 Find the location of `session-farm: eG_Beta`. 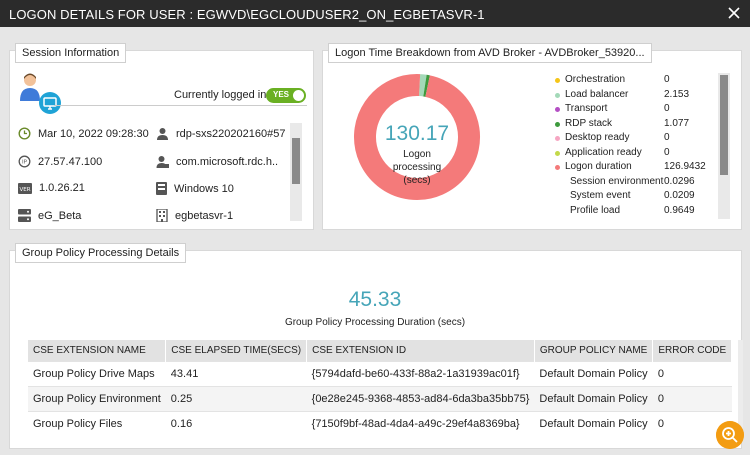

session-farm: eG_Beta is located at coordinates (60, 215).